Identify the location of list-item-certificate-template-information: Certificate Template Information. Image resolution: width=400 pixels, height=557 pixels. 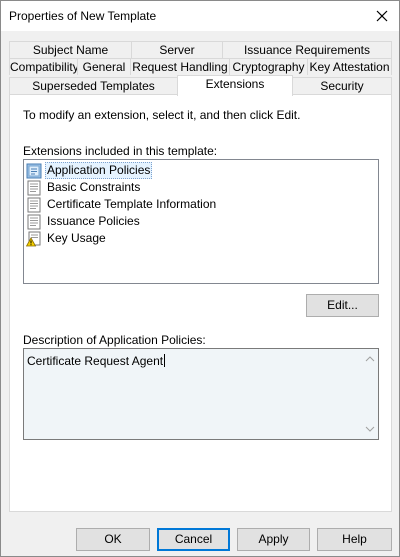
(122, 204).